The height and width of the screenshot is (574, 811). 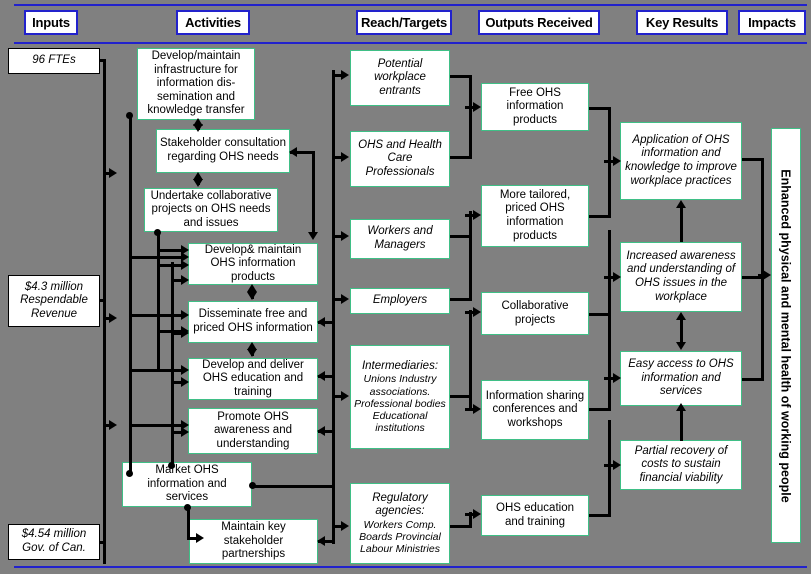 What do you see at coordinates (185, 315) in the screenshot?
I see `arrowhead-feeder-to-disseminate` at bounding box center [185, 315].